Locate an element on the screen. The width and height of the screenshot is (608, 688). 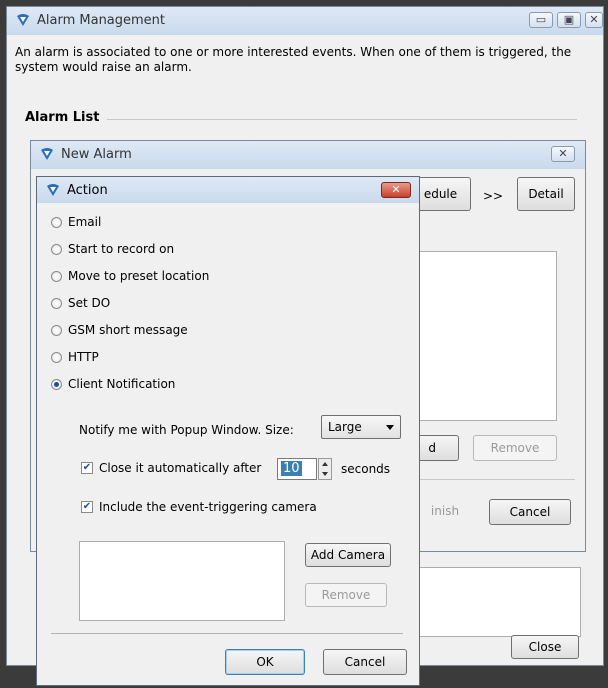
radio-label: Email is located at coordinates (85, 222).